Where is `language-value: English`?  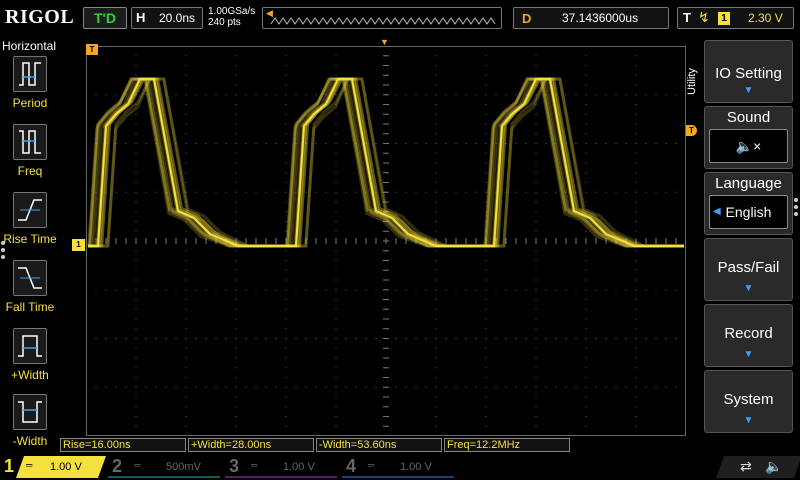 language-value: English is located at coordinates (748, 212).